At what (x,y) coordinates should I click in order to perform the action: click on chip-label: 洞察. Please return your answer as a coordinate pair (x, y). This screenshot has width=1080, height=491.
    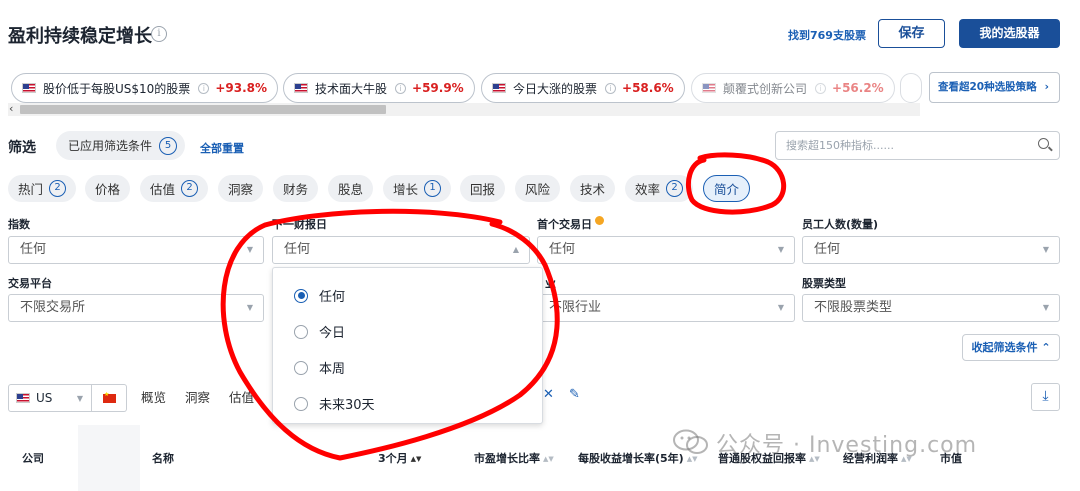
    Looking at the image, I should click on (241, 189).